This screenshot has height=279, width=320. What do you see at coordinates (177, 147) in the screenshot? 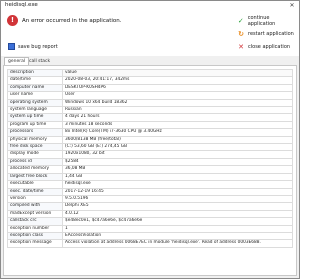
I see `row-value: (C:) 53,60 GB (E:) 274,45 GB` at bounding box center [177, 147].